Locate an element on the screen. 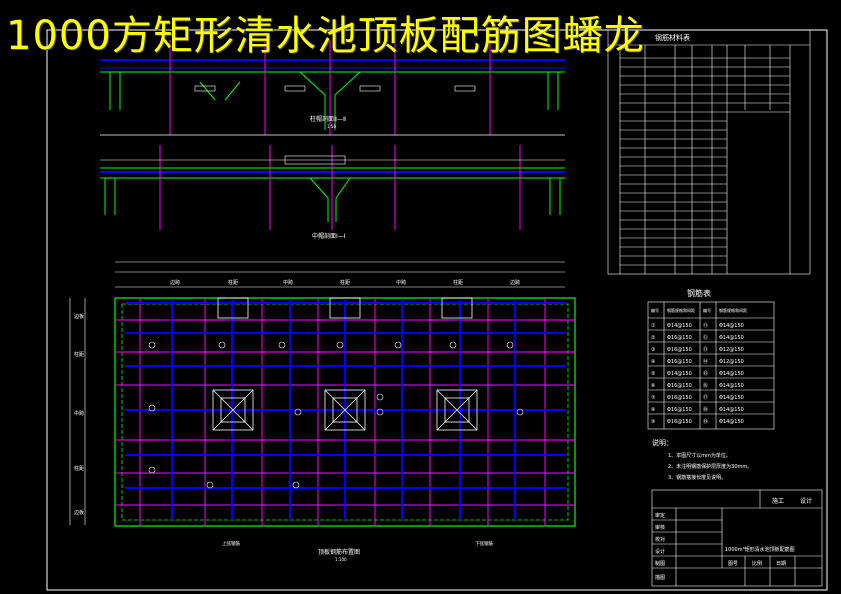 This screenshot has height=594, width=841. title-block is located at coordinates (737, 538).